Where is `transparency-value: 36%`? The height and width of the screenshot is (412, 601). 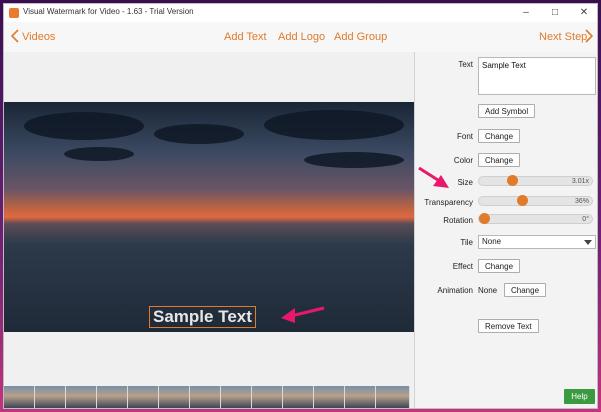
transparency-value: 36% is located at coordinates (581, 201).